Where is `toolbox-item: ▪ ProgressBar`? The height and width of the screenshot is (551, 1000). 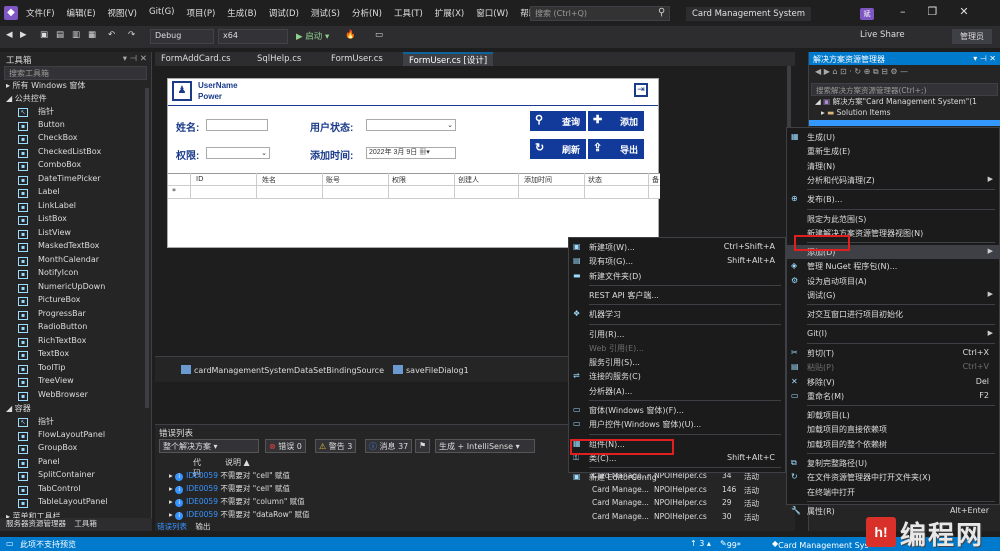
toolbox-item: ▪ ProgressBar is located at coordinates (75, 316).